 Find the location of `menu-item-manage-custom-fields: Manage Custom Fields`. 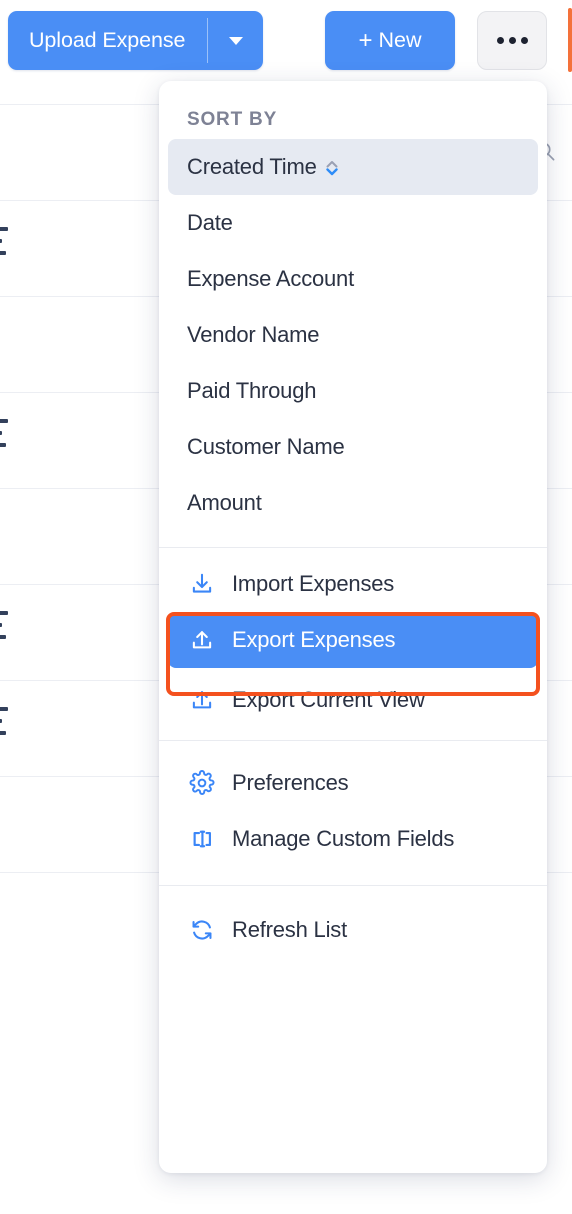

menu-item-manage-custom-fields: Manage Custom Fields is located at coordinates (353, 839).